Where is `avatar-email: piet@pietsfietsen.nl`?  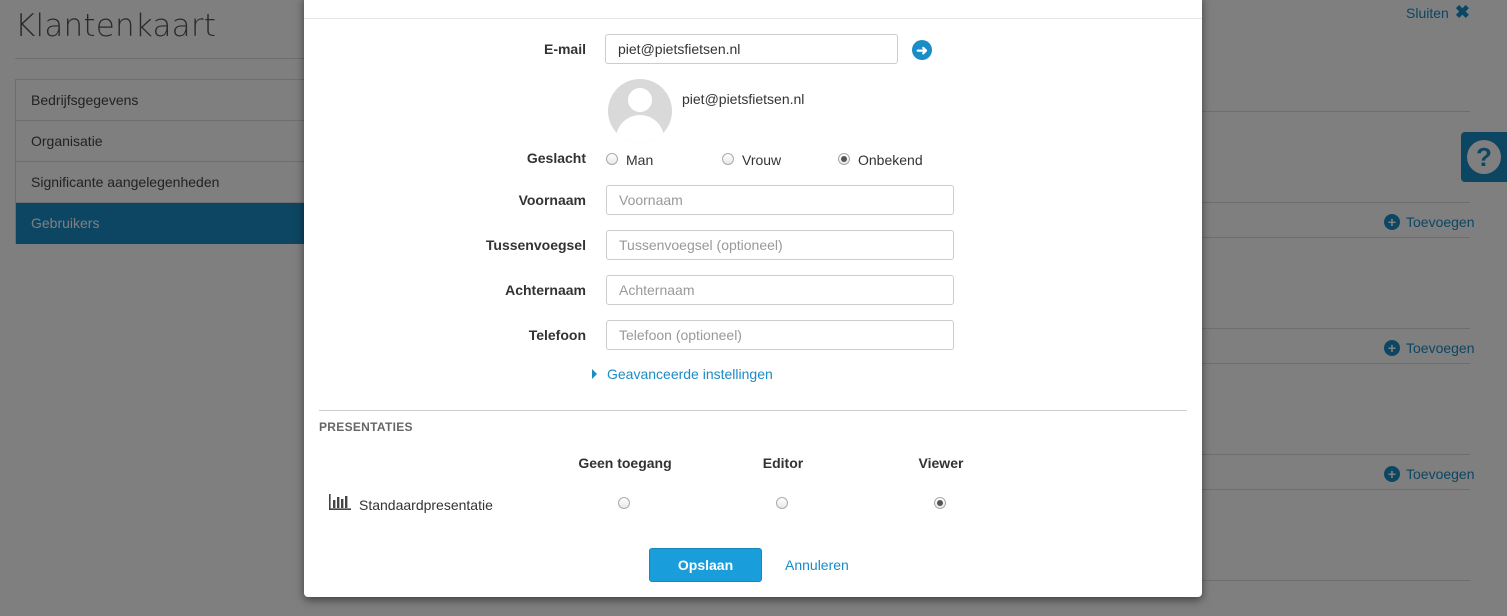 avatar-email: piet@pietsfietsen.nl is located at coordinates (743, 99).